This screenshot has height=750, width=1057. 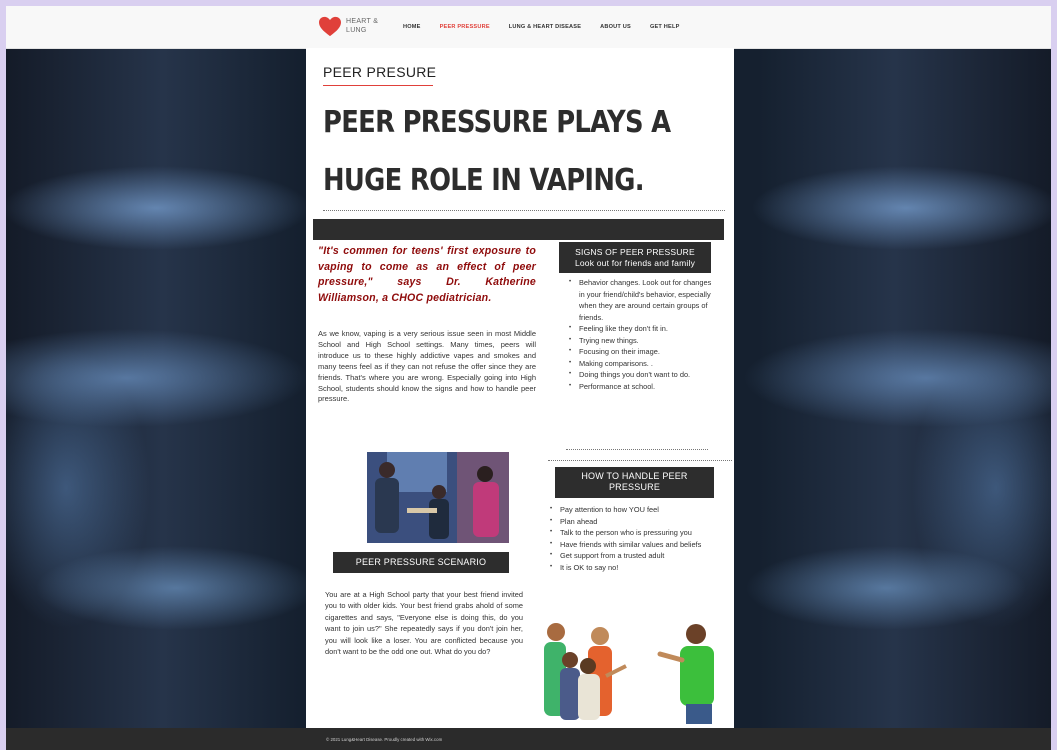 I want to click on party-photo-illustration, so click(x=438, y=497).